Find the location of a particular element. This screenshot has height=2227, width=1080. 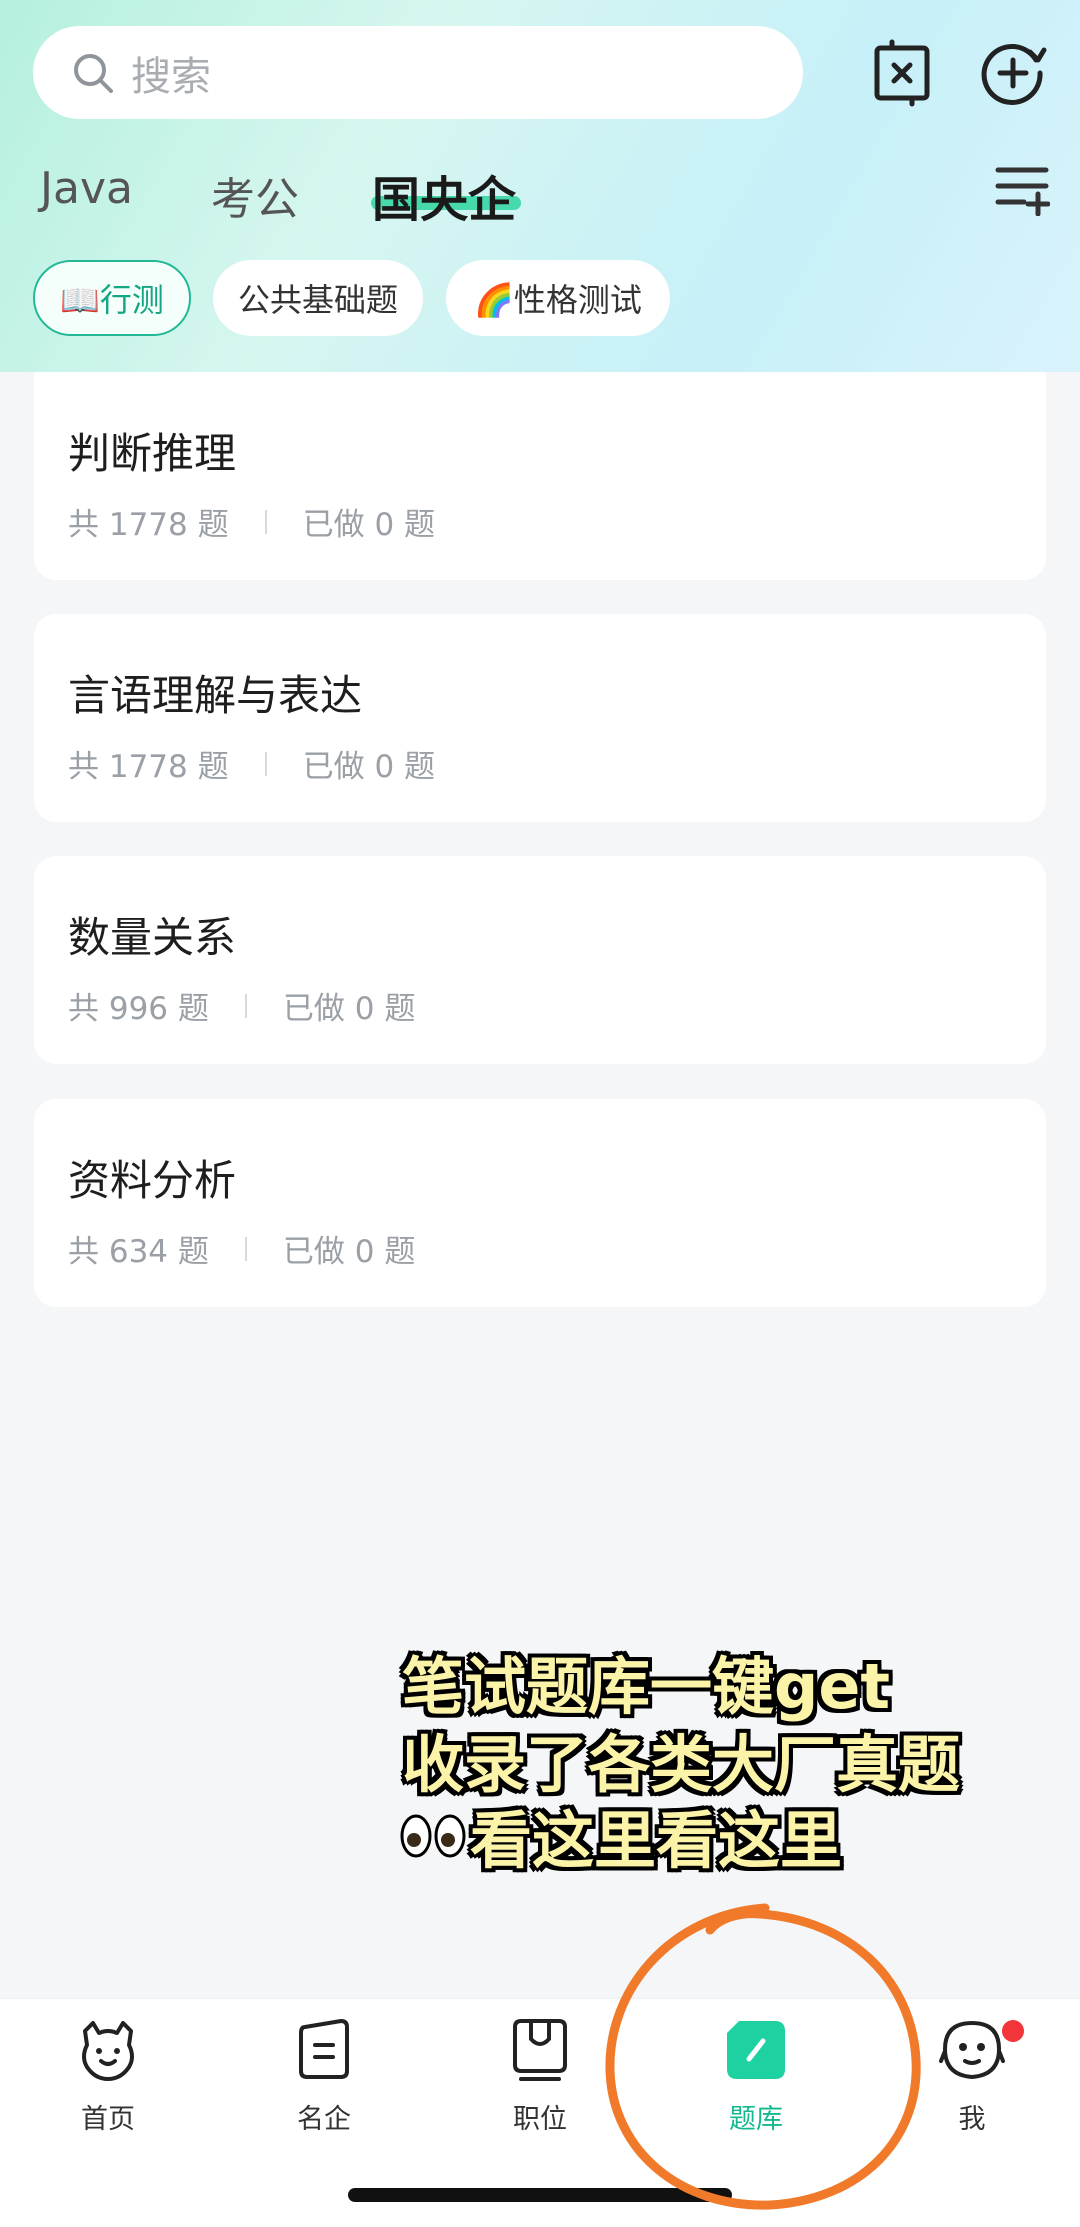

overlay-caption-line2: 收录了各类大厂真题 is located at coordinates (681, 1764).